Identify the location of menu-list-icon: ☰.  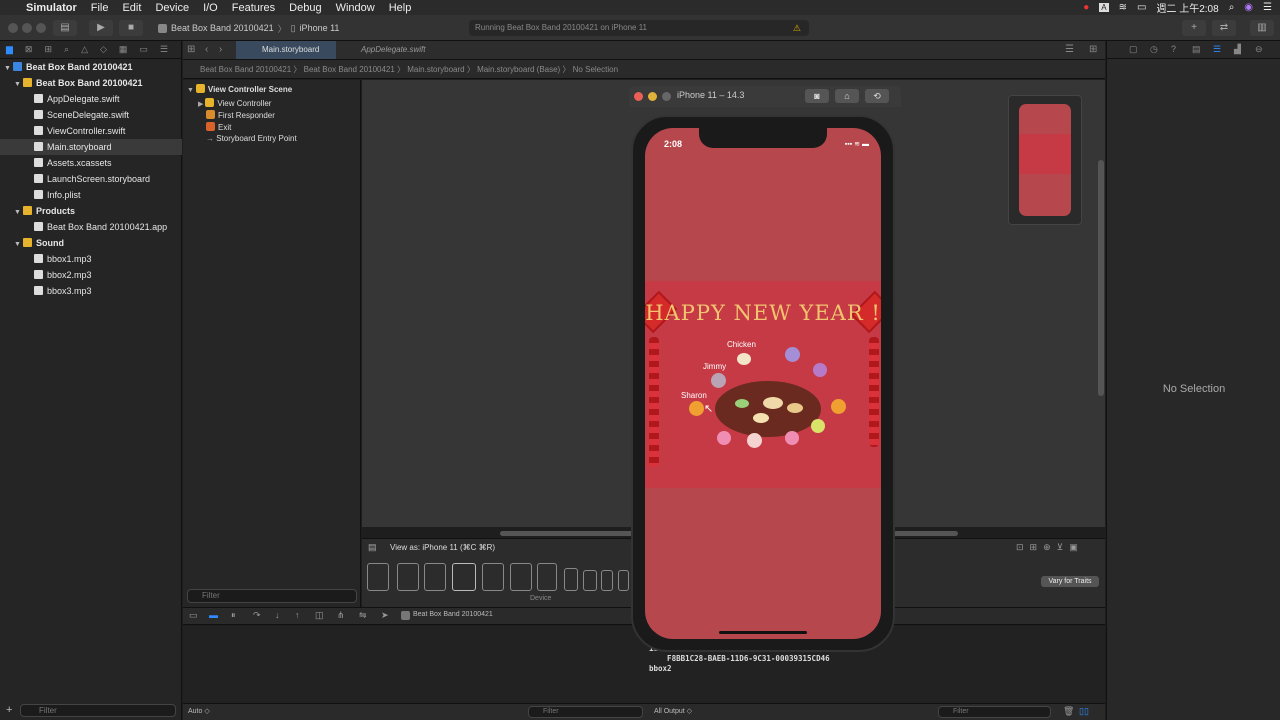
(1267, 7).